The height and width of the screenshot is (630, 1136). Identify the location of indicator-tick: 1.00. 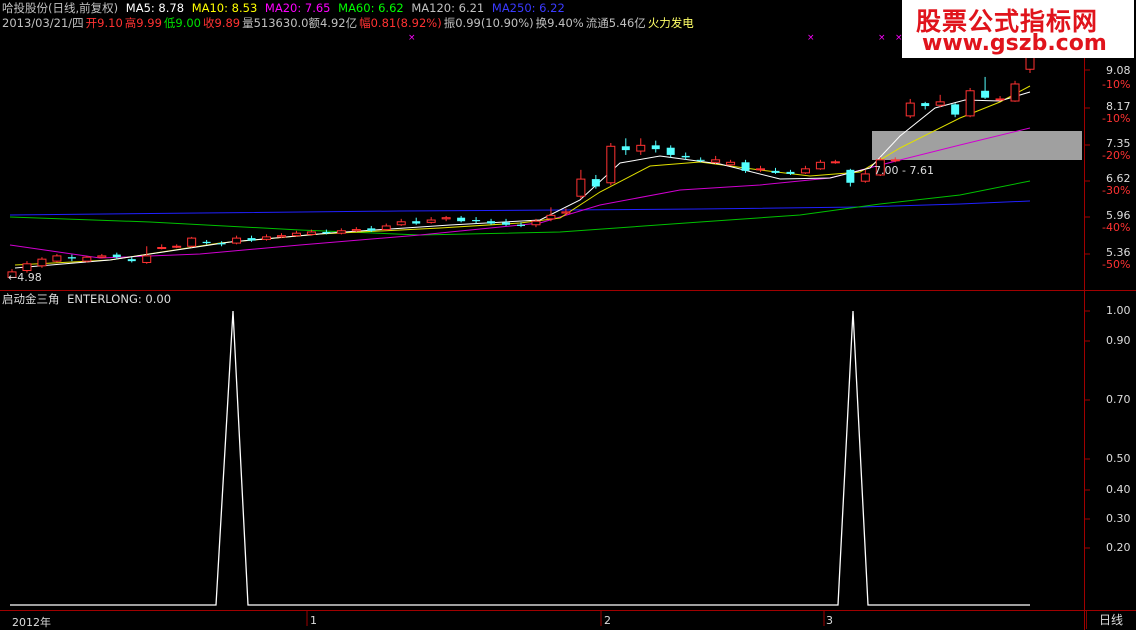
(1118, 310).